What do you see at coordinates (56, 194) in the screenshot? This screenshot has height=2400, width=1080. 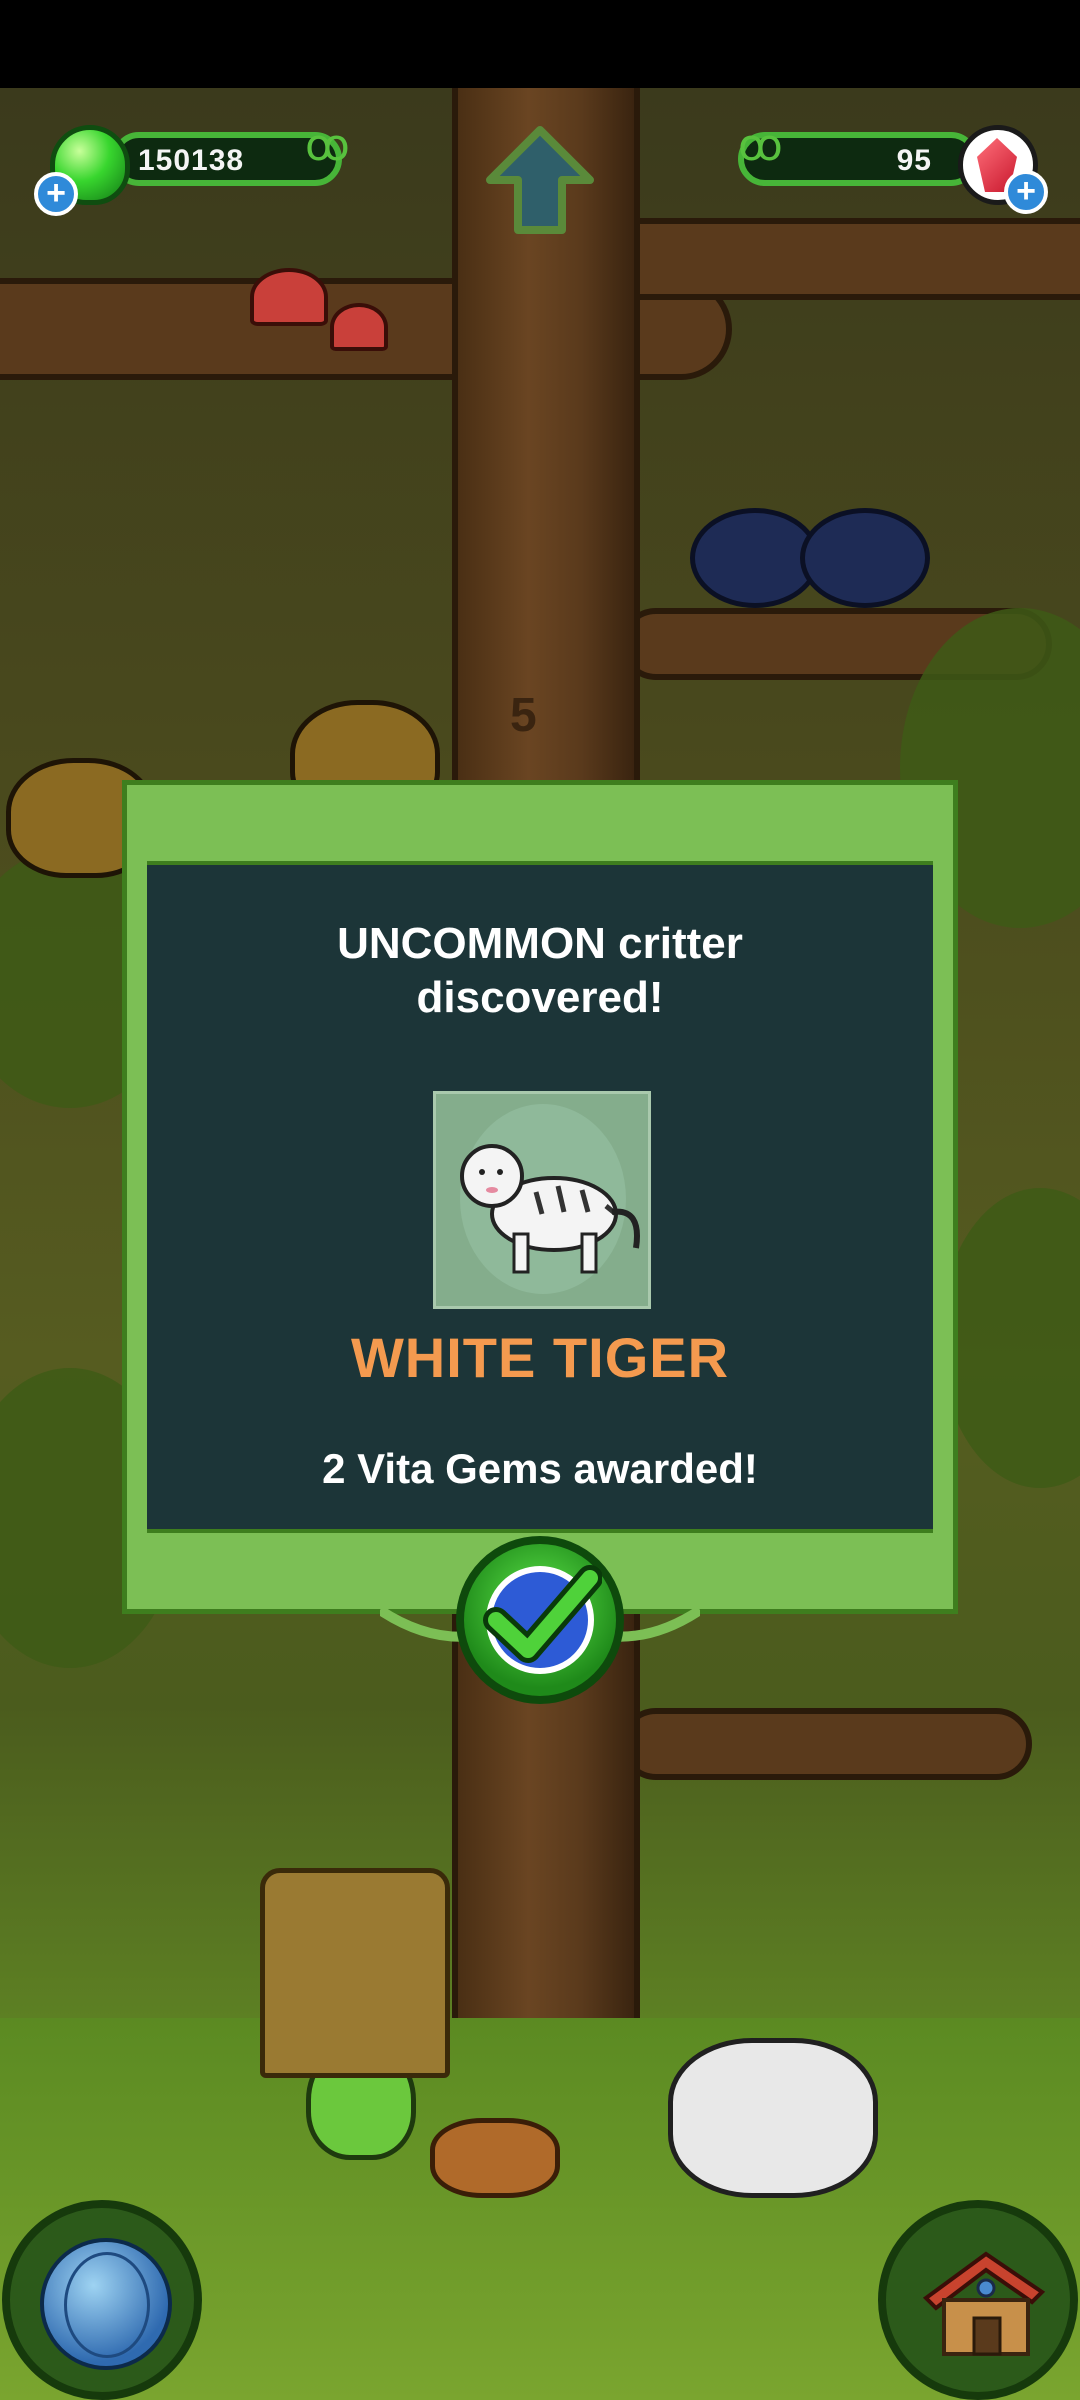 I see `add-green-gems-button: +` at bounding box center [56, 194].